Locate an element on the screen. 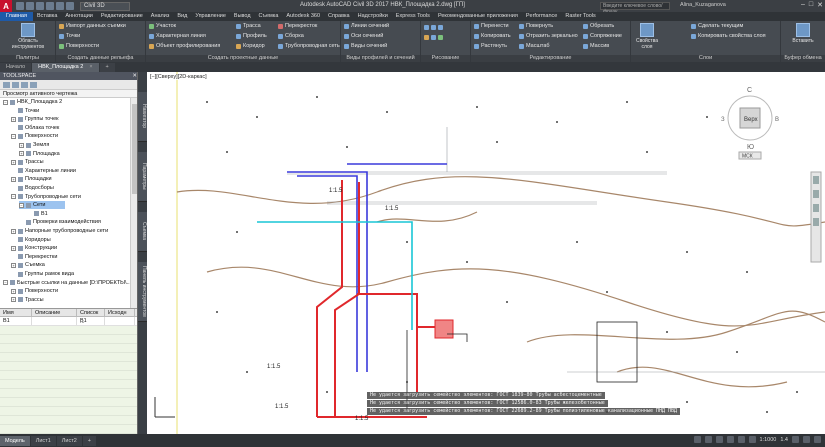  col-name: Имя is located at coordinates (16, 312).